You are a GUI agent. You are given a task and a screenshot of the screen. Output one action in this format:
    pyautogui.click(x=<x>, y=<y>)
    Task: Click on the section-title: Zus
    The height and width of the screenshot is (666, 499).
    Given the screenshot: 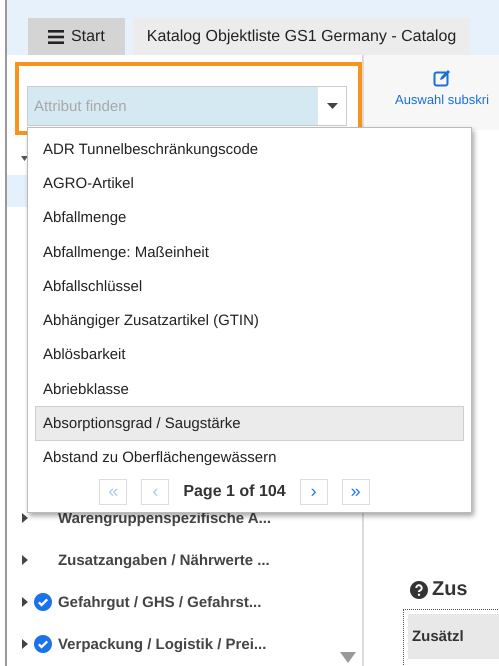 What is the action you would take?
    pyautogui.click(x=450, y=589)
    